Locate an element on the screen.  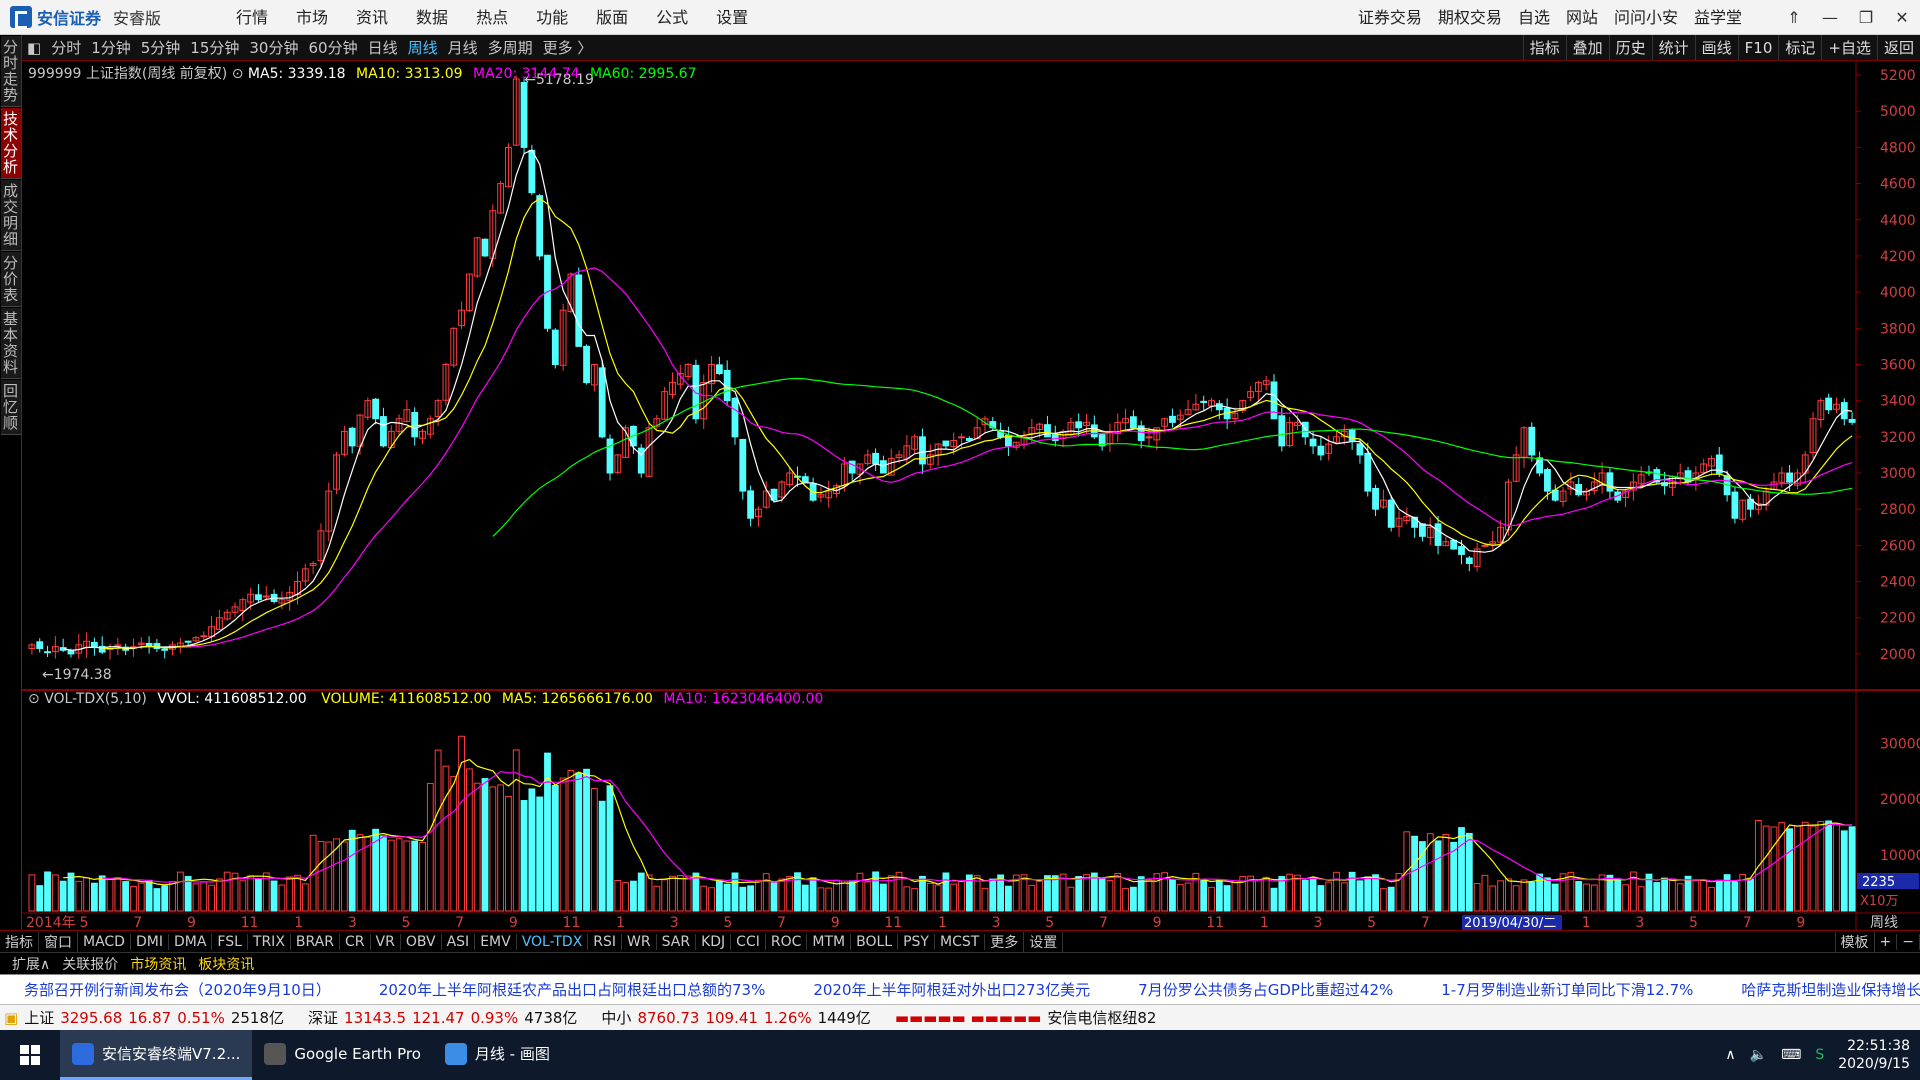
period-4: 30分钟 is located at coordinates (273, 47).